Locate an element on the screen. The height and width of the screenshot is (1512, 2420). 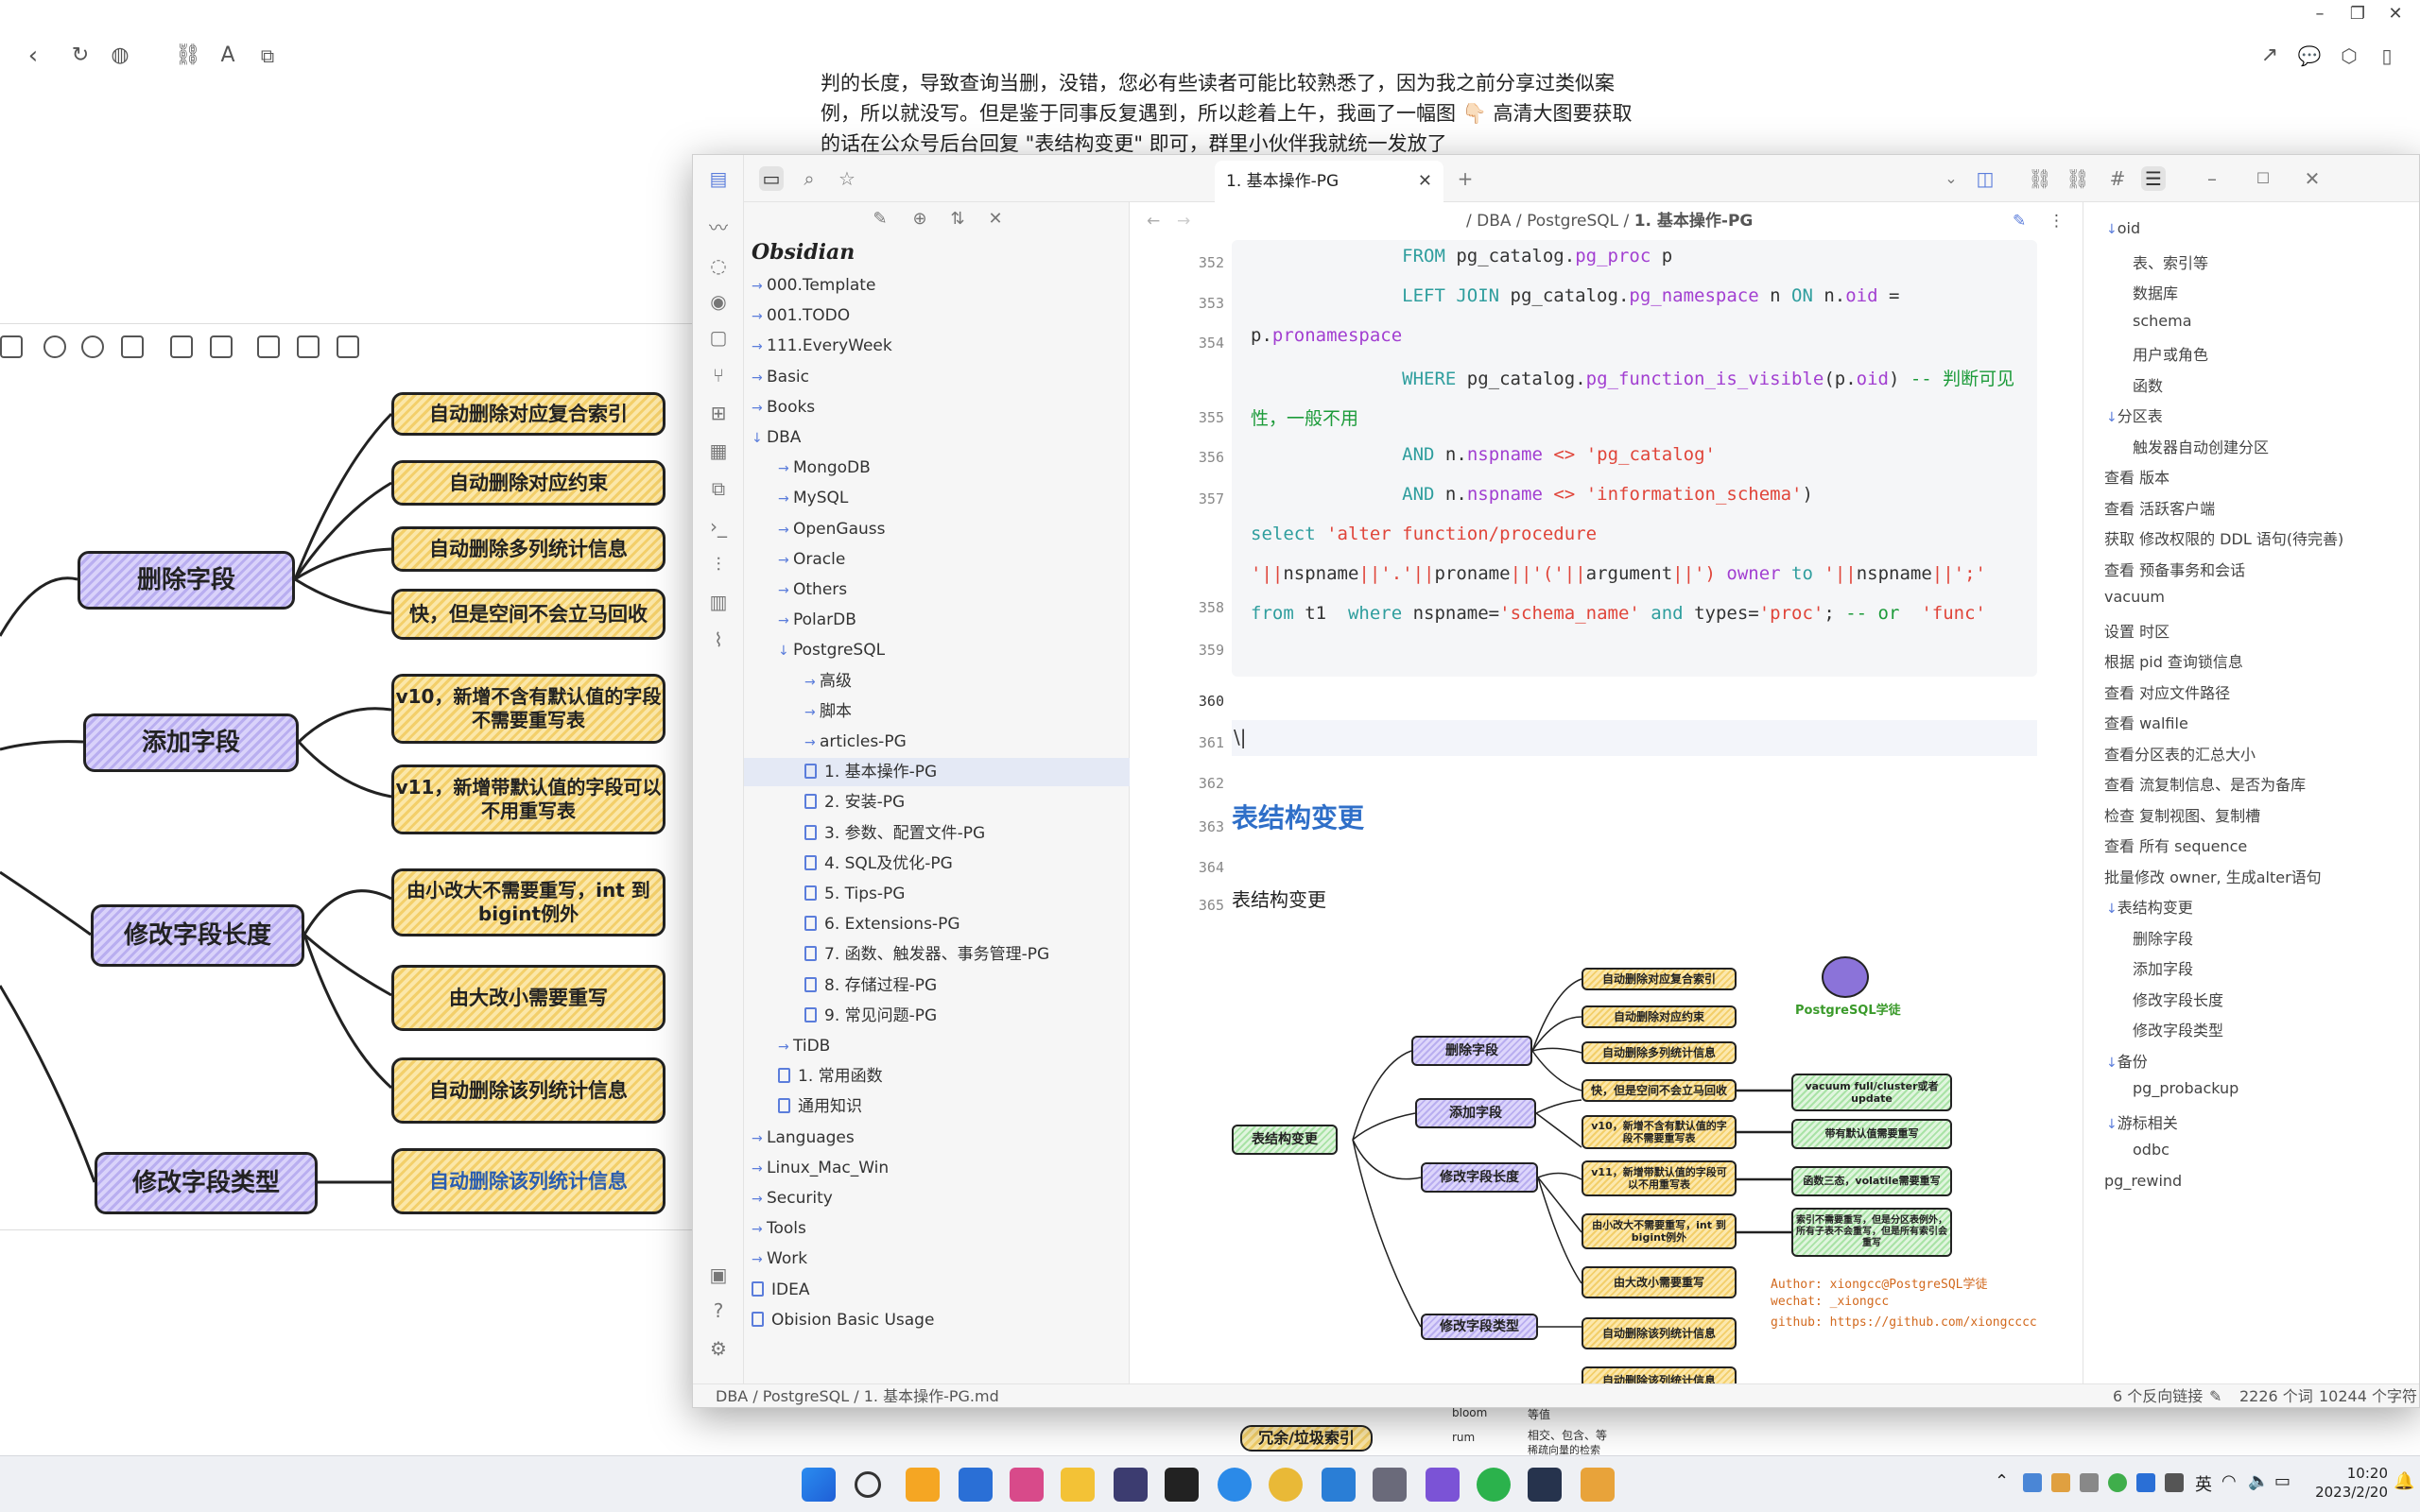
cube-icon: ⬡ is located at coordinates (2349, 56).